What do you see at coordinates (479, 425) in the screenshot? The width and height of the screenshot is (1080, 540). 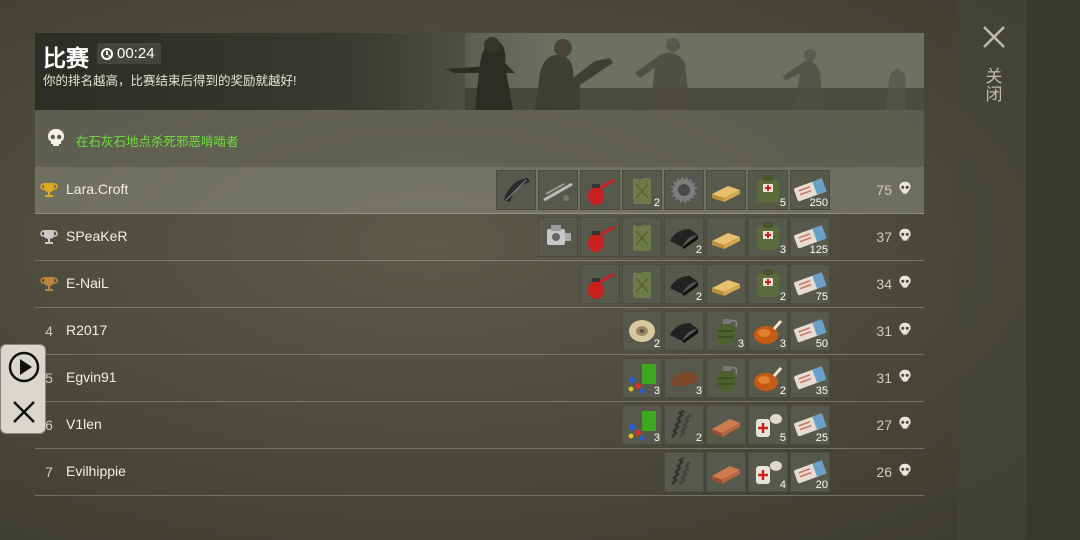 I see `leaderboard-row: 6 V1len 3 2 5 25 27` at bounding box center [479, 425].